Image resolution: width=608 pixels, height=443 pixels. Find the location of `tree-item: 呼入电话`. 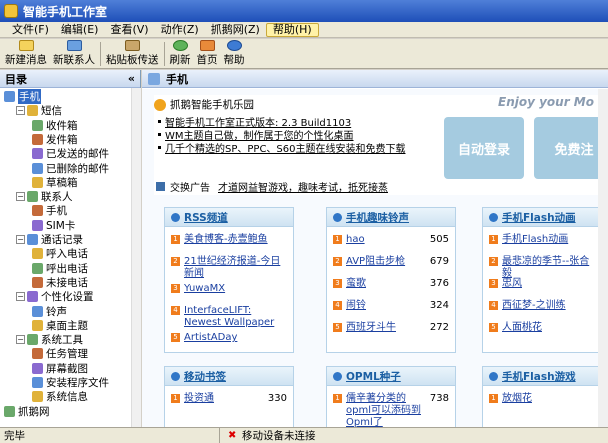

tree-item: 呼入电话 is located at coordinates (60, 253).